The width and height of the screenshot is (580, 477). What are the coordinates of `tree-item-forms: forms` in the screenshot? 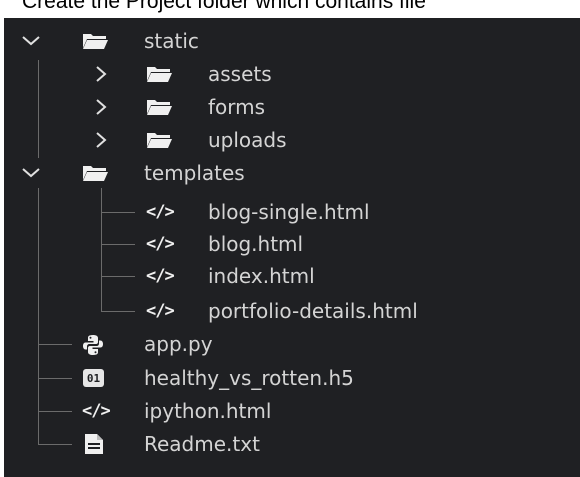 It's located at (292, 107).